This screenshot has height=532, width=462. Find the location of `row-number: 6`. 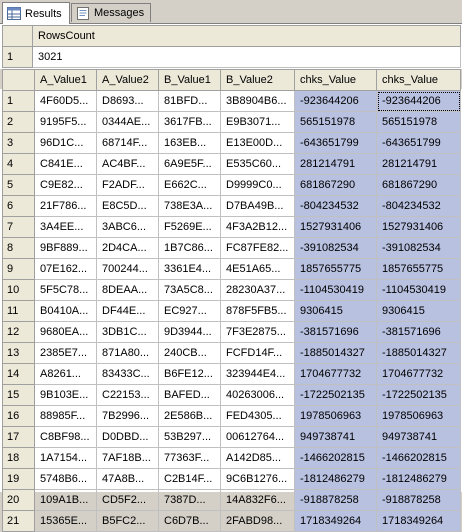

row-number: 6 is located at coordinates (18, 206).